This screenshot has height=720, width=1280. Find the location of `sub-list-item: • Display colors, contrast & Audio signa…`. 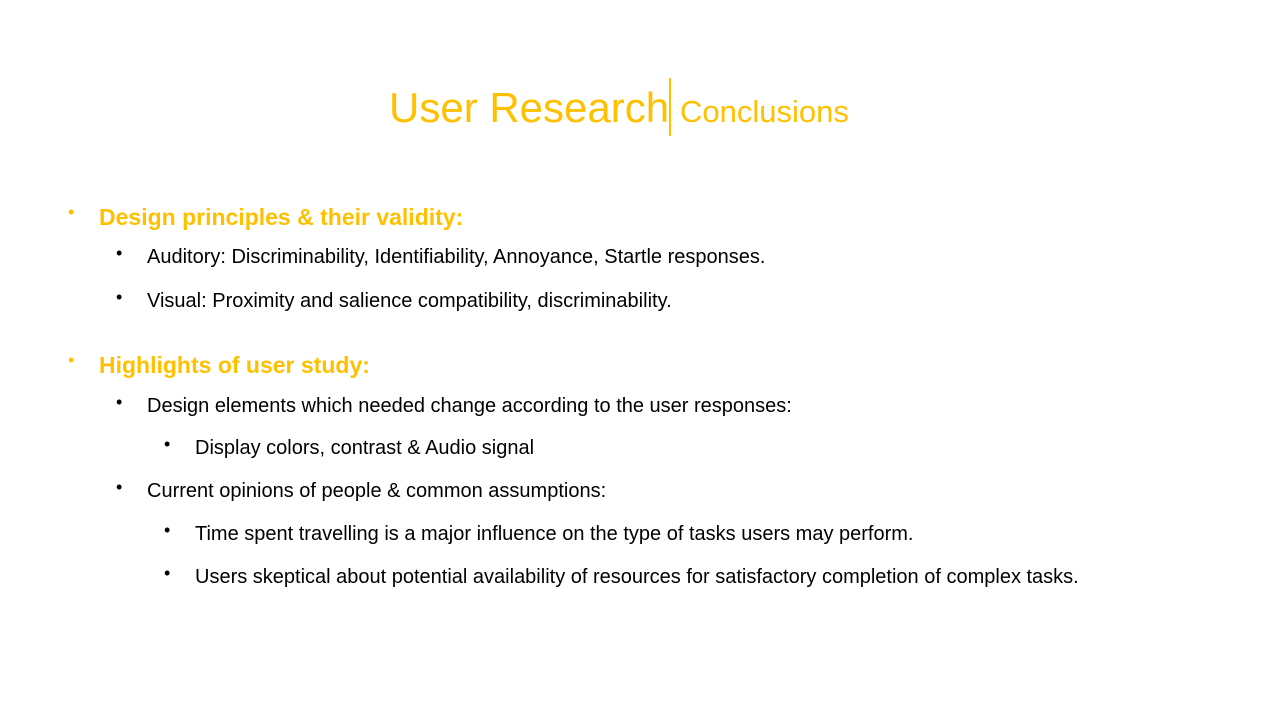

sub-list-item: • Display colors, contrast & Audio signa… is located at coordinates (349, 448).